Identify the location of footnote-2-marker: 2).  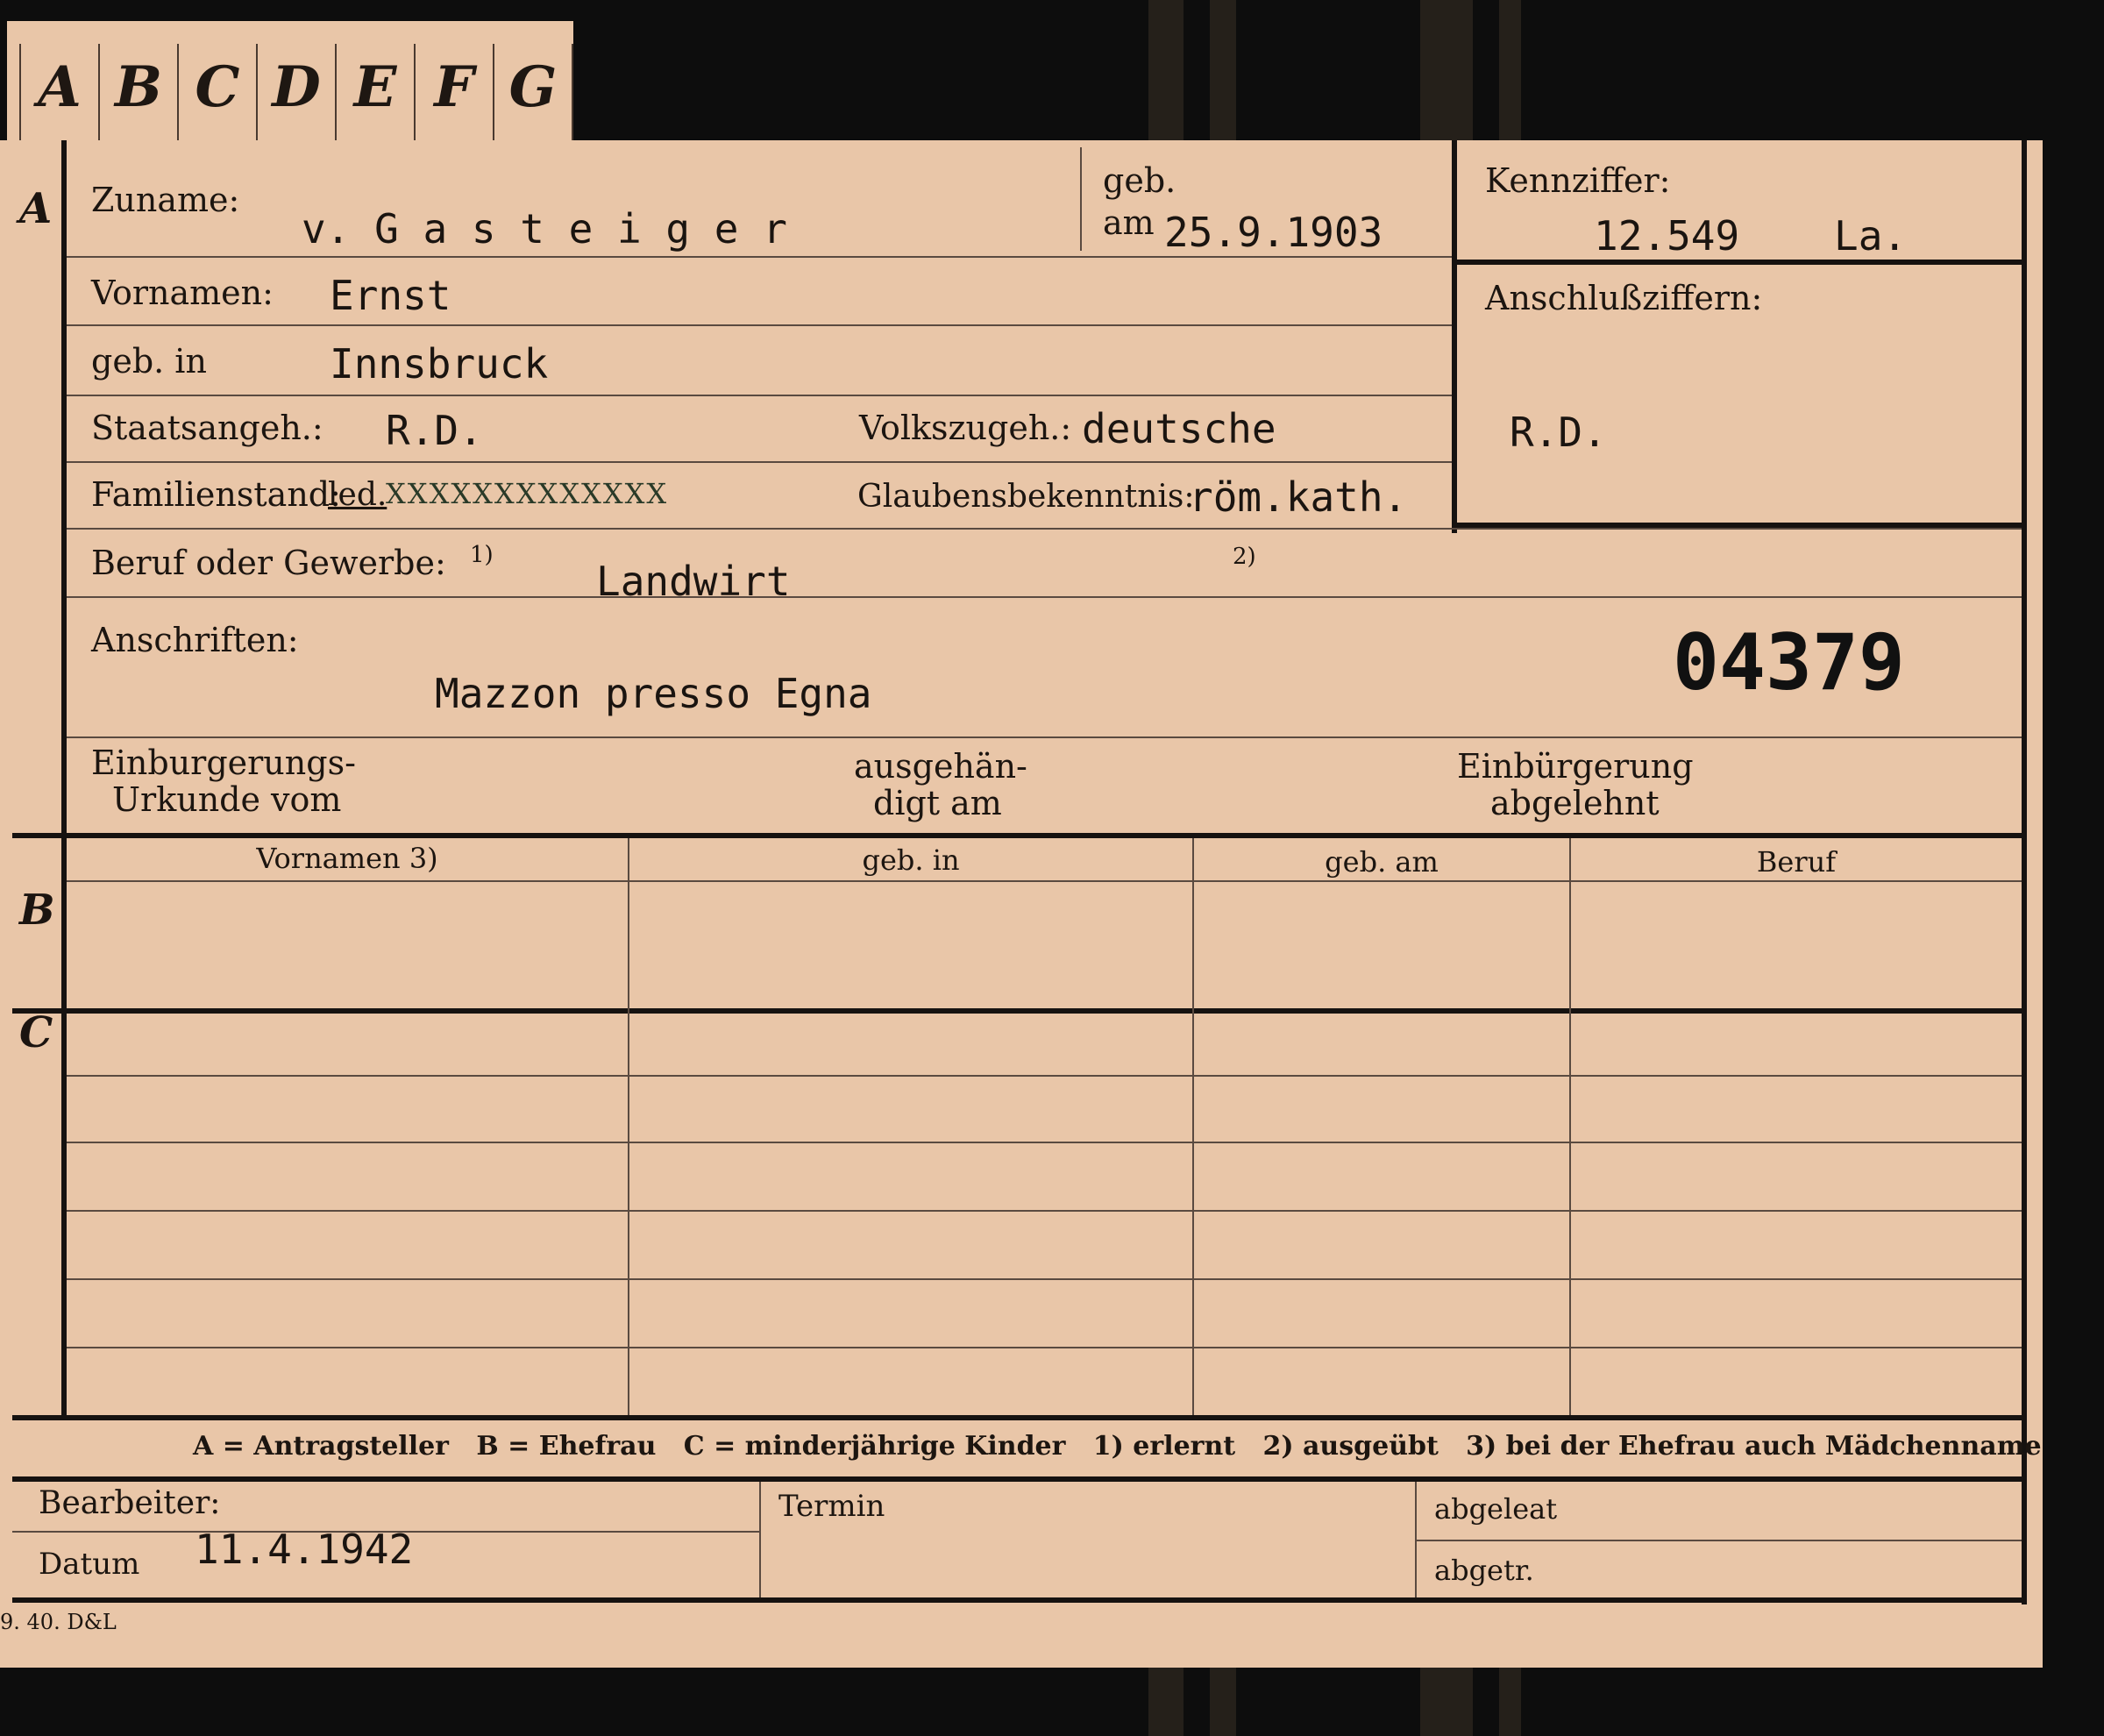
(1244, 557).